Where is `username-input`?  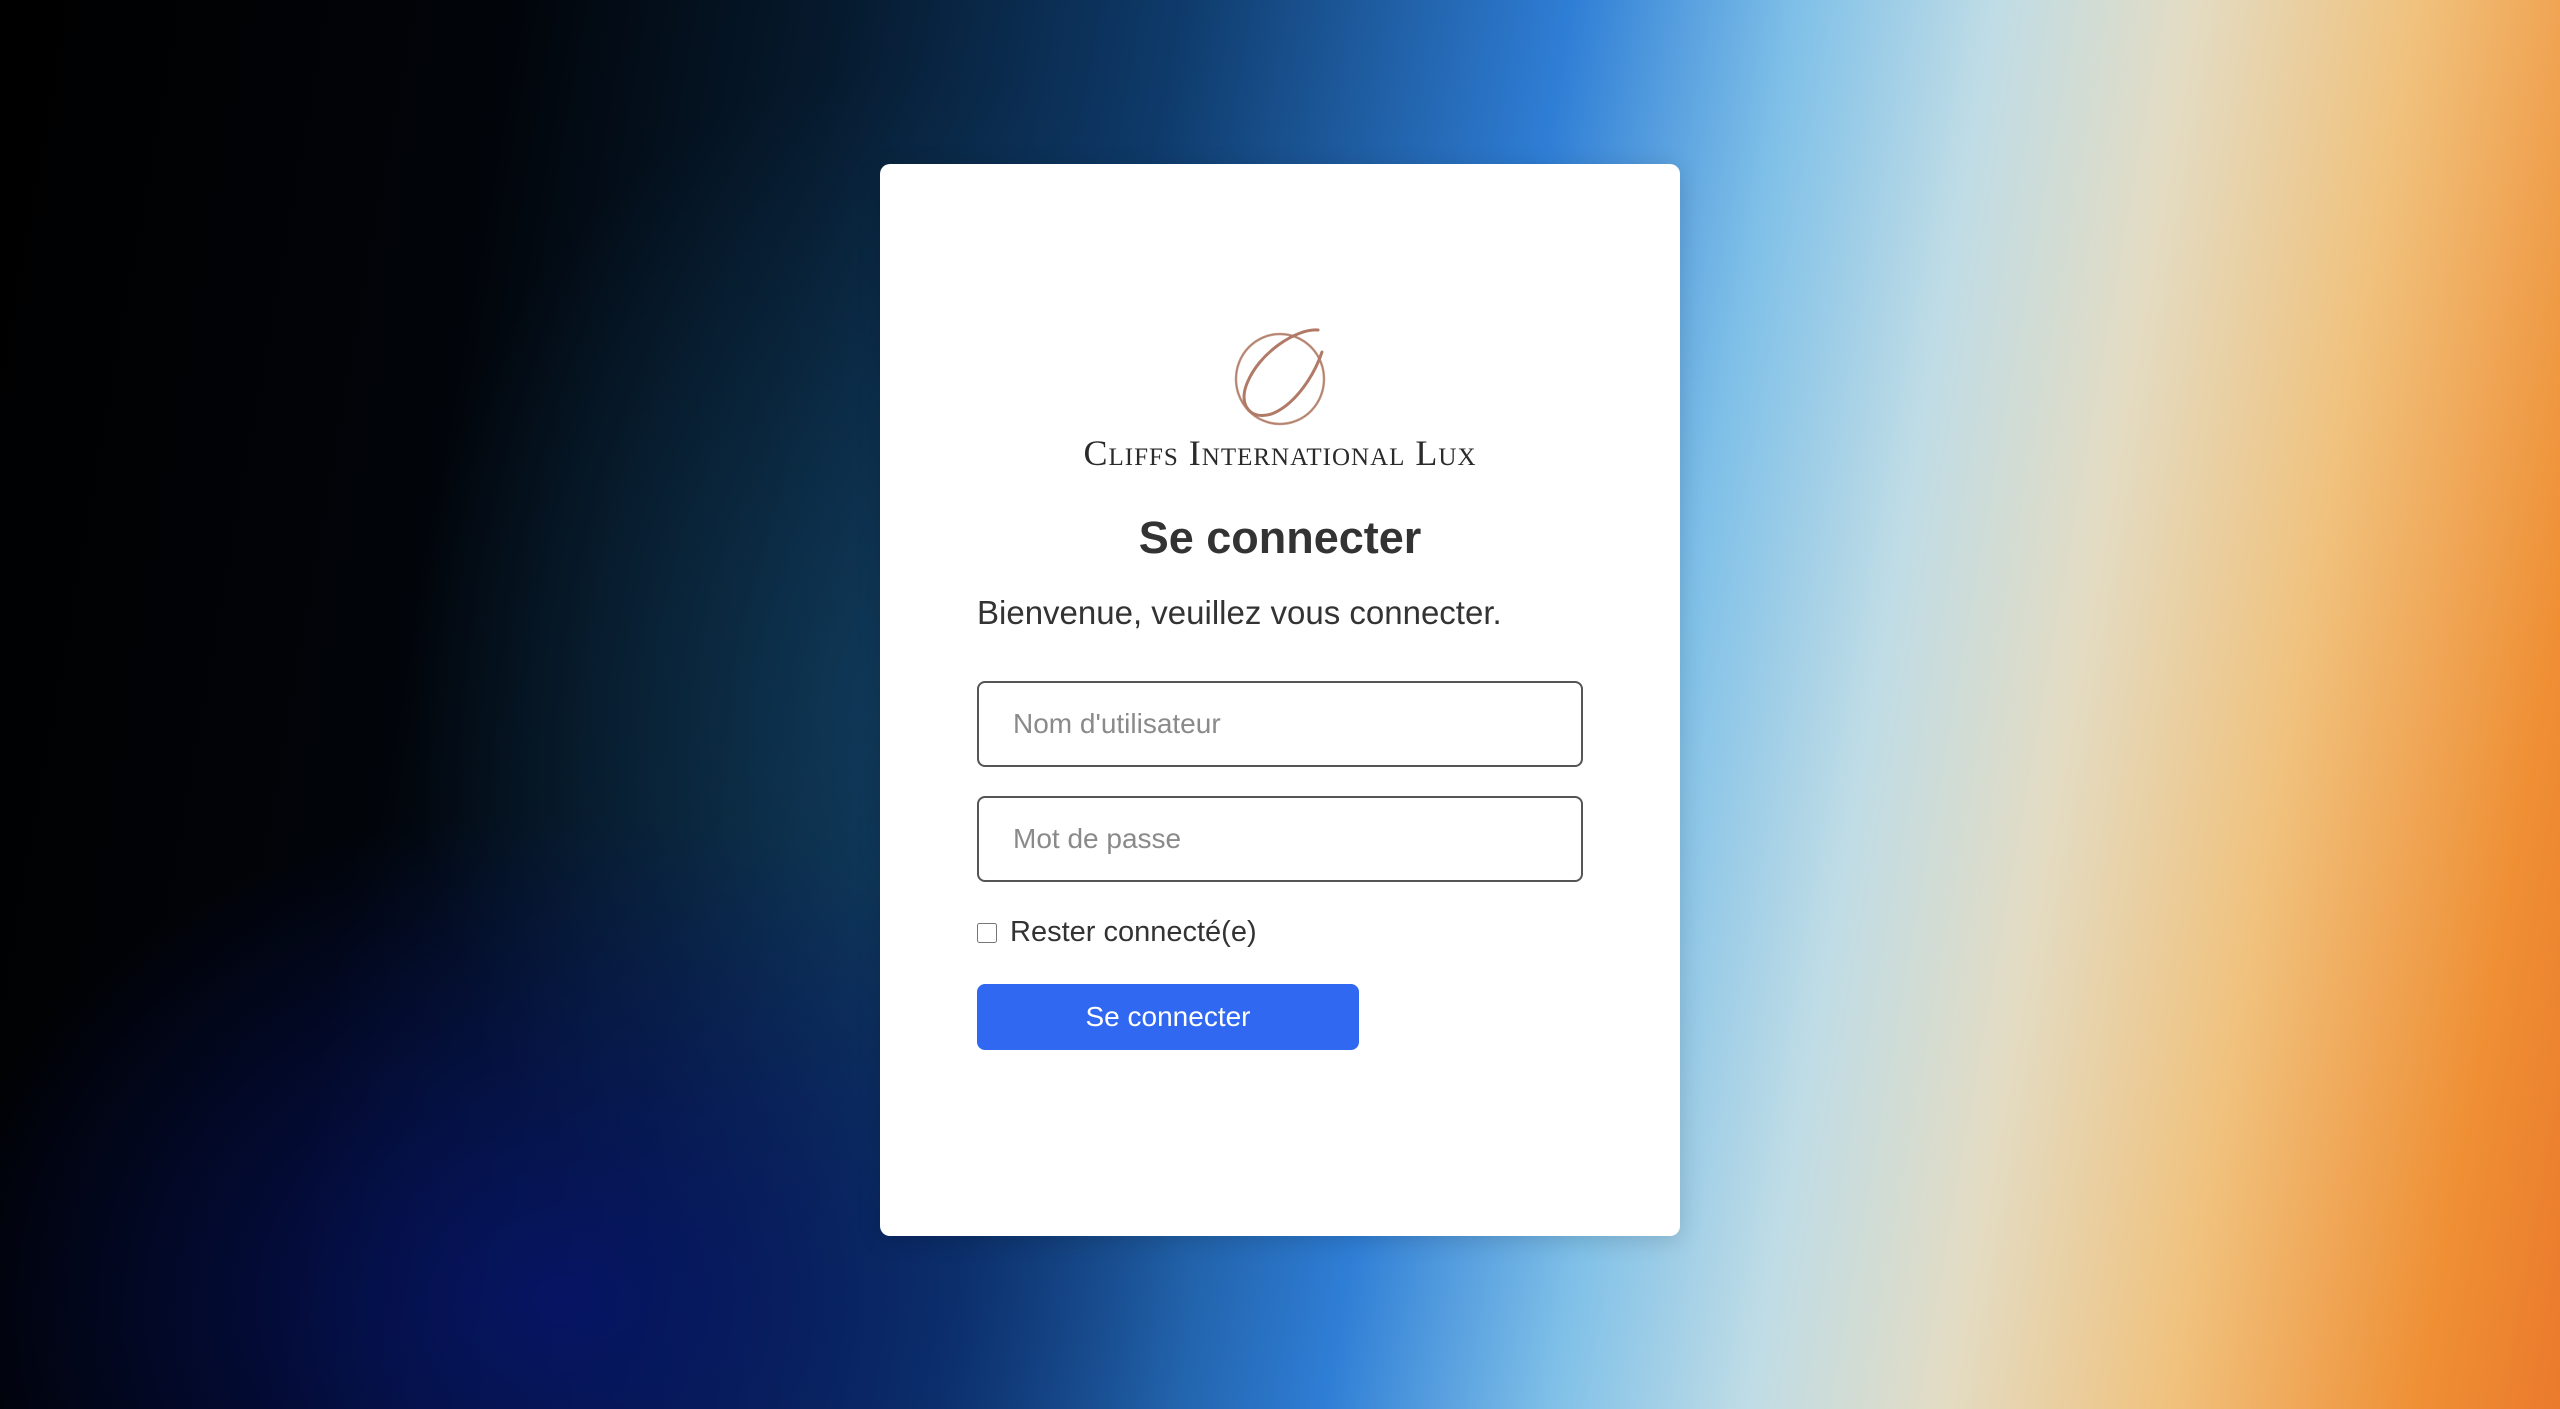 username-input is located at coordinates (1280, 724).